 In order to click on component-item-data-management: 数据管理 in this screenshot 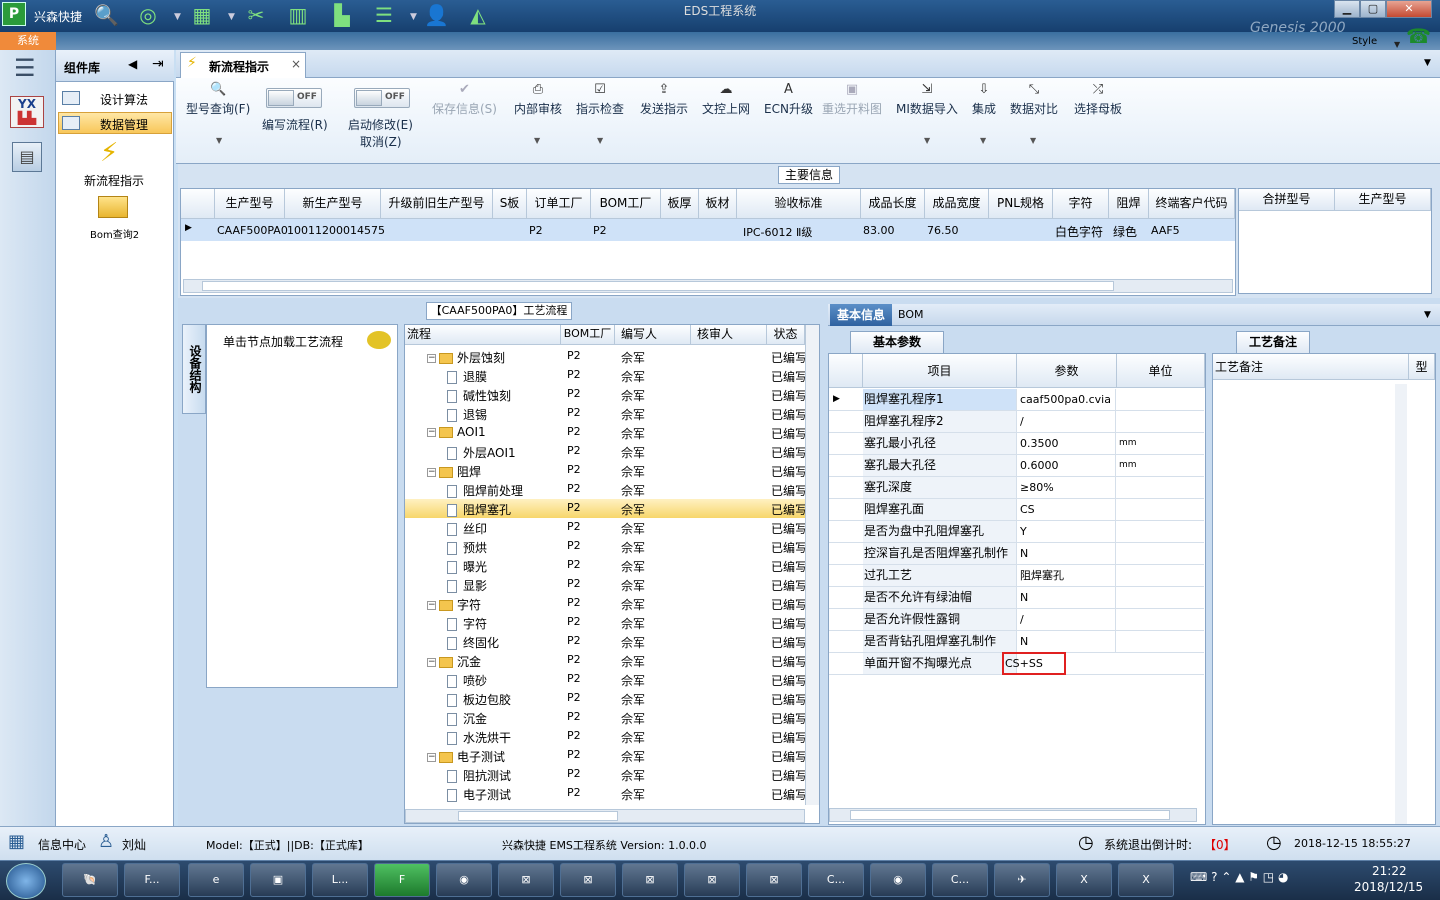, I will do `click(115, 123)`.